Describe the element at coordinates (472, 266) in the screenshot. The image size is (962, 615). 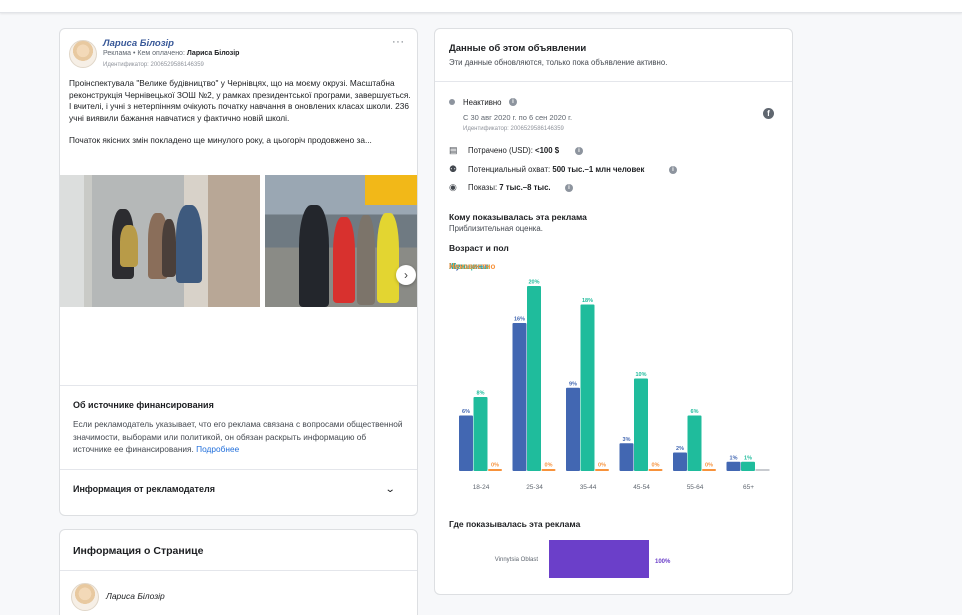
I see `legend-unknown: Неизвестно` at that location.